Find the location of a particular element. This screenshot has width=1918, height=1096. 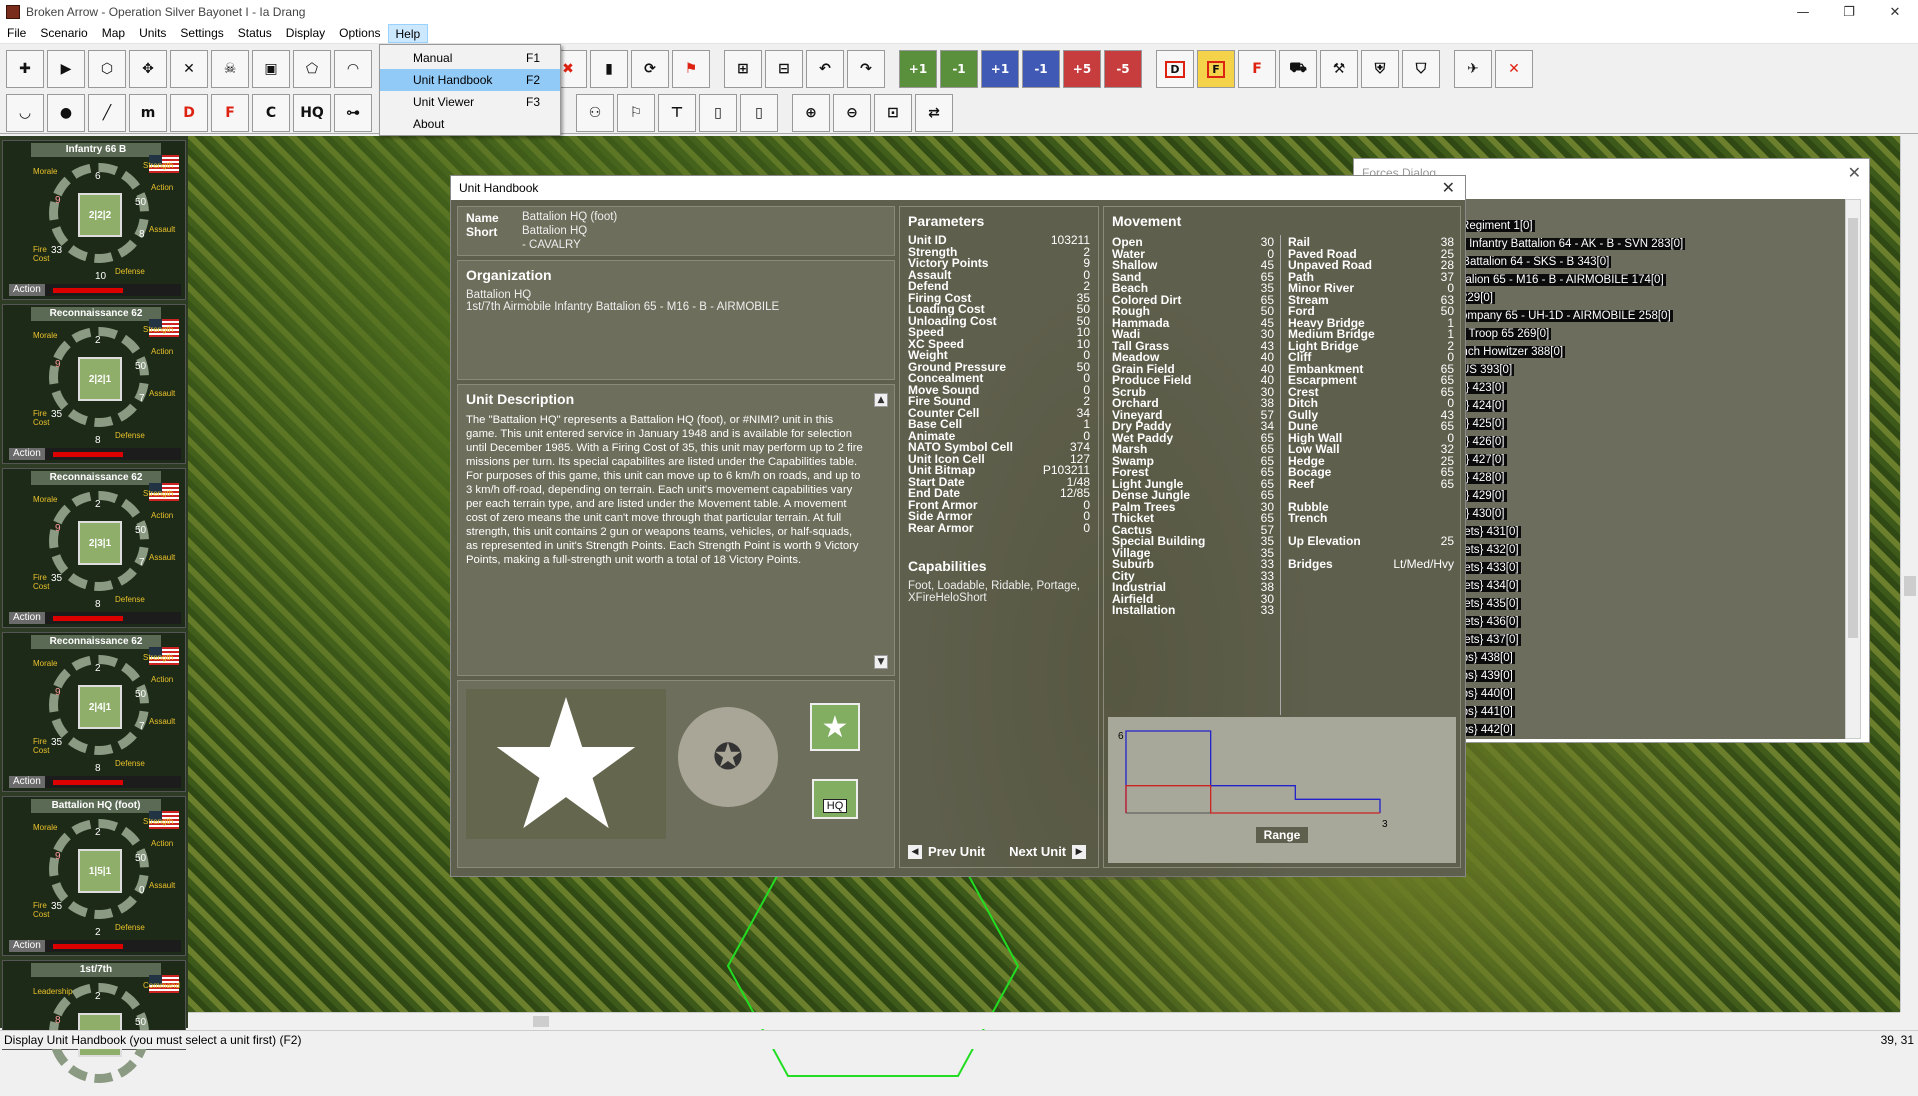

cycle-icon: ⟳ is located at coordinates (650, 69).